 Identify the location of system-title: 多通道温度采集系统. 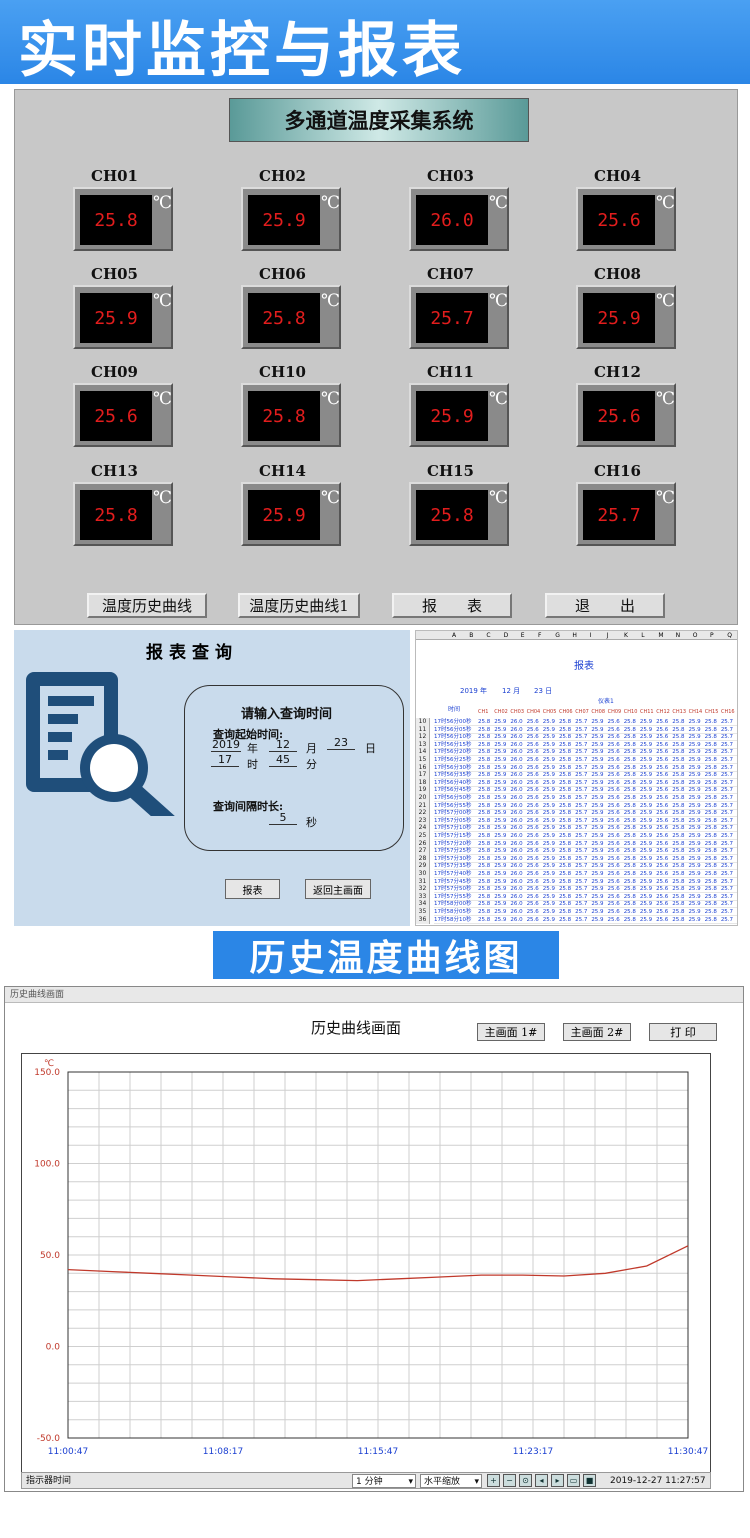
(379, 120).